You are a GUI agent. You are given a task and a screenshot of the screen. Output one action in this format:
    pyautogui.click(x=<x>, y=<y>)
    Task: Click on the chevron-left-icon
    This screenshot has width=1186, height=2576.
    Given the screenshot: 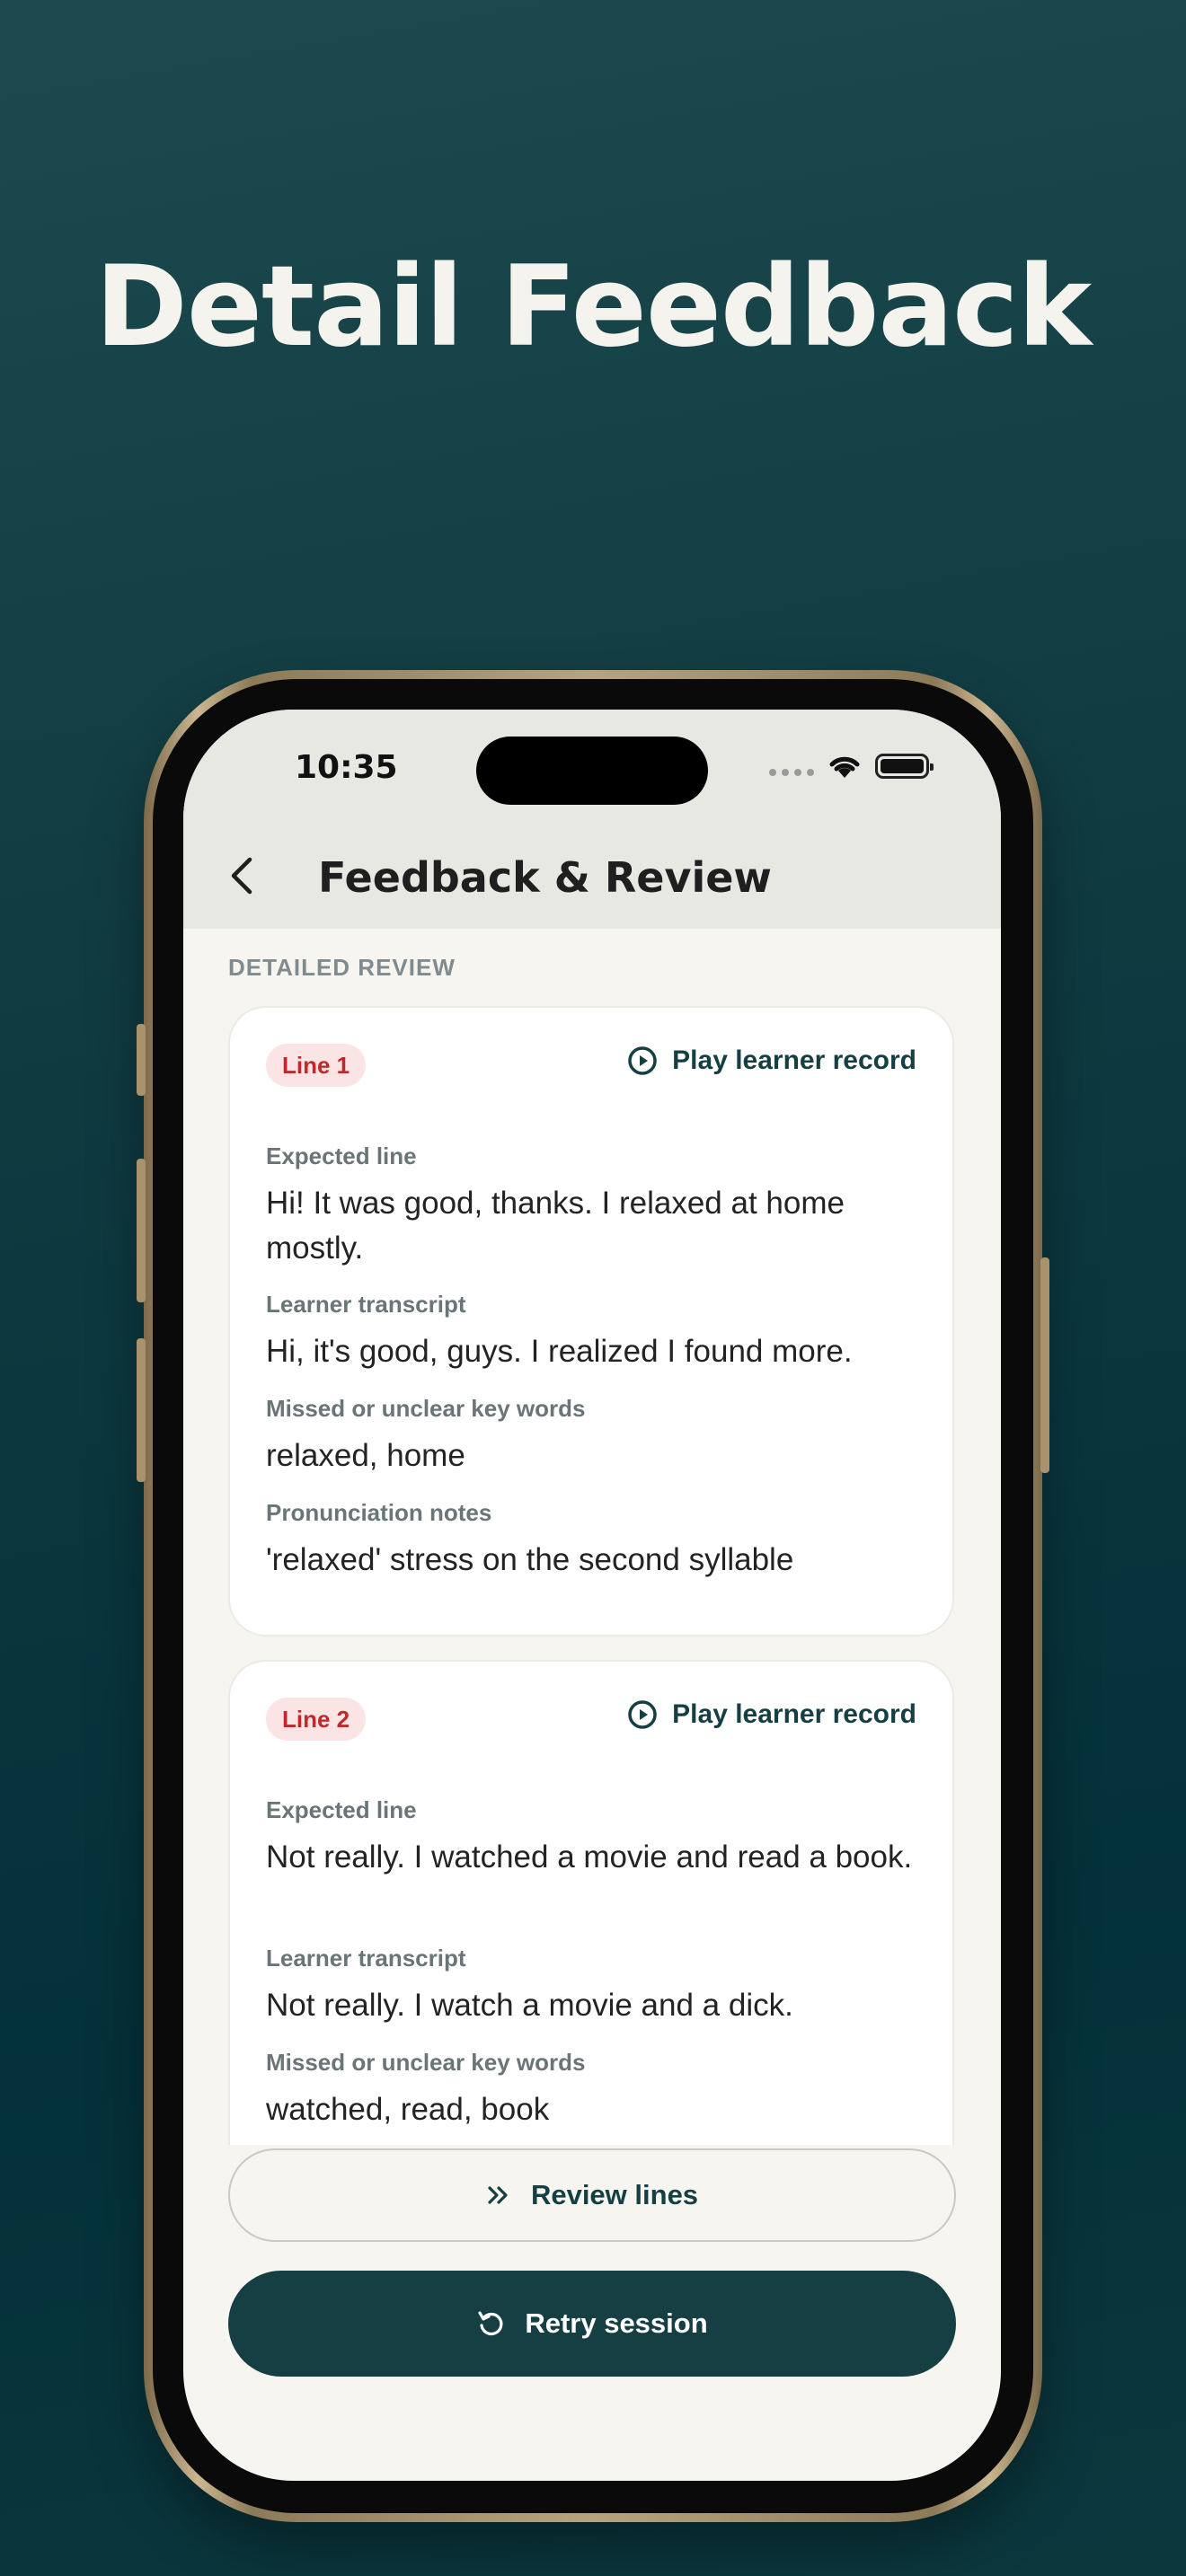 What is the action you would take?
    pyautogui.click(x=241, y=876)
    